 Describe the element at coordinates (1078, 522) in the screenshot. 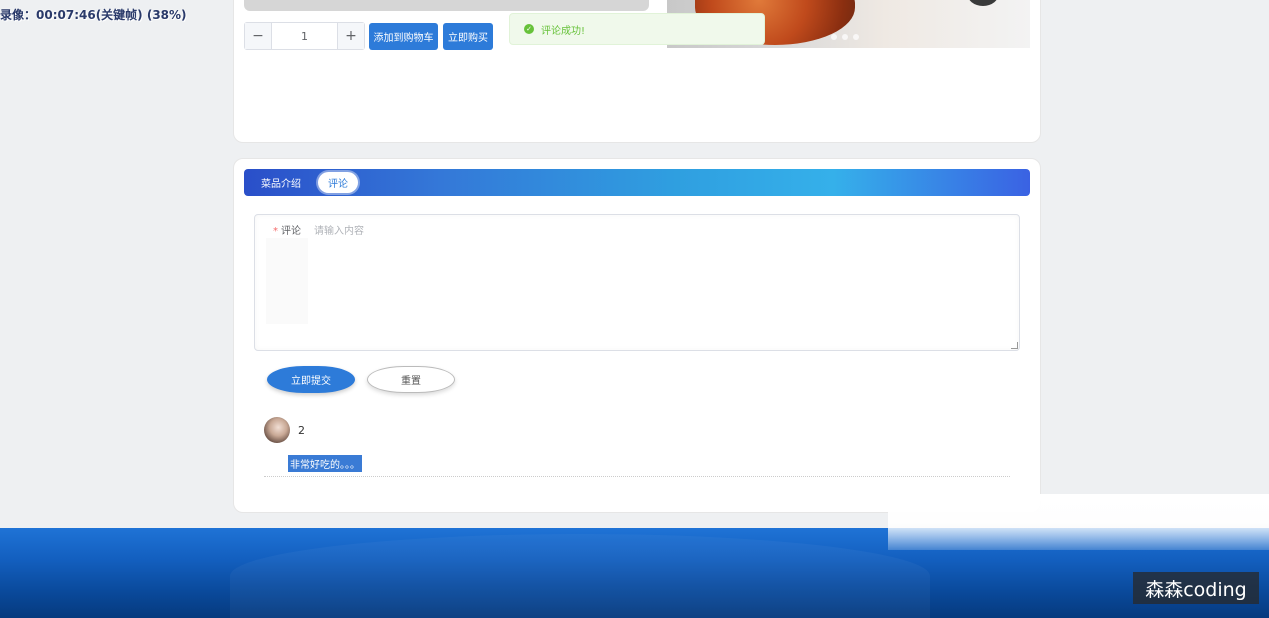

I see `overlay-glow` at that location.